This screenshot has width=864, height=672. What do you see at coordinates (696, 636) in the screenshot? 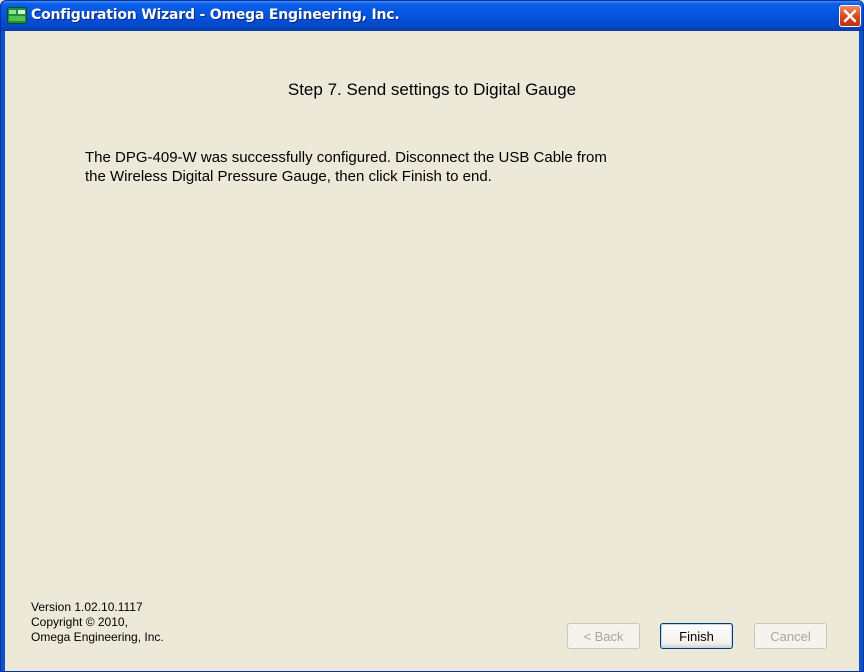
I see `finish-button: Finish` at bounding box center [696, 636].